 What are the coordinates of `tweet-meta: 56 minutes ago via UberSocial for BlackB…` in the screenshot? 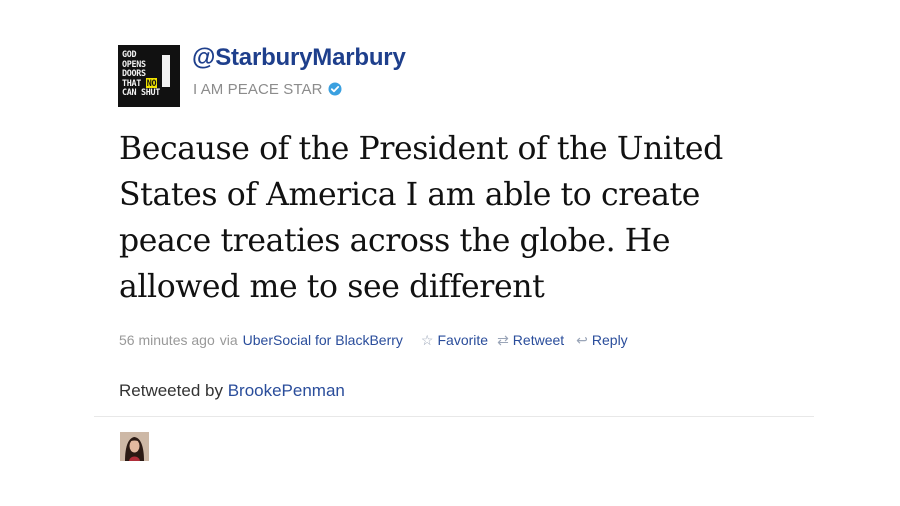 It's located at (373, 340).